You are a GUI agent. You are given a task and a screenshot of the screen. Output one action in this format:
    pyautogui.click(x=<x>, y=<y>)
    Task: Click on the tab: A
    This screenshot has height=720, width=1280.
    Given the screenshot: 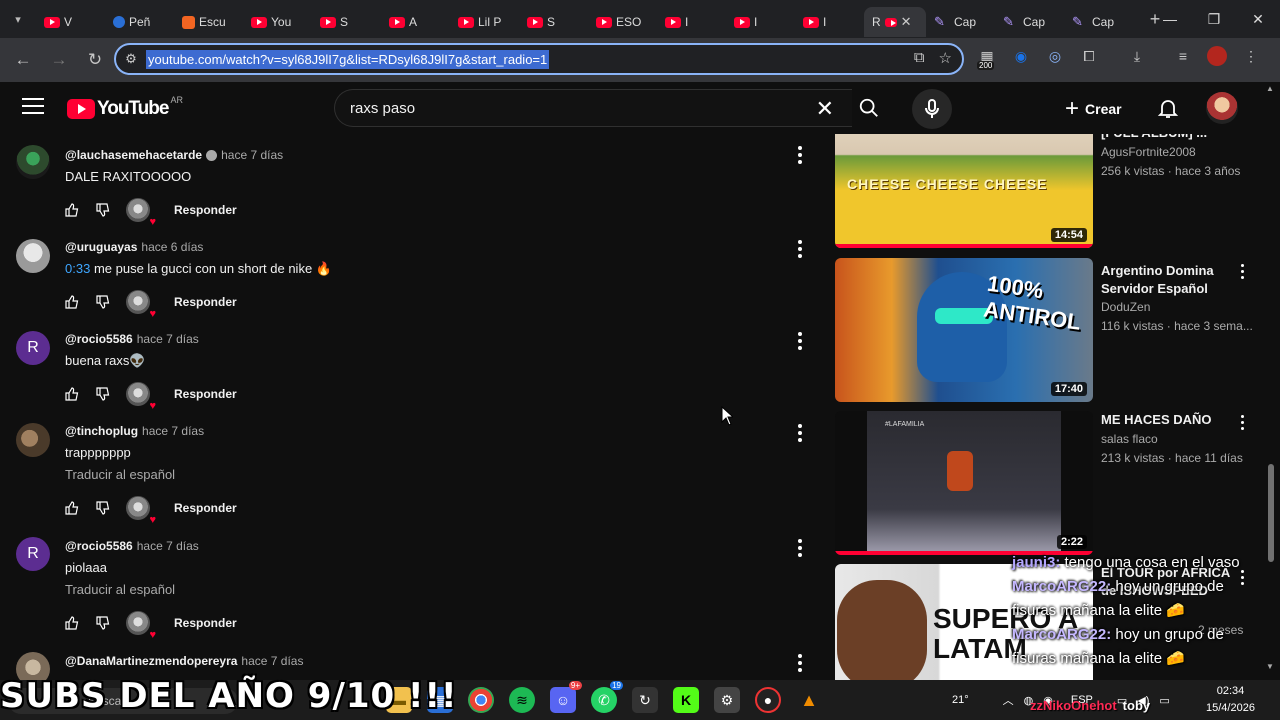 What is the action you would take?
    pyautogui.click(x=415, y=22)
    